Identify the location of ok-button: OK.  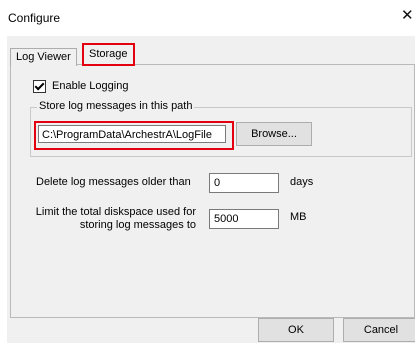
(296, 330).